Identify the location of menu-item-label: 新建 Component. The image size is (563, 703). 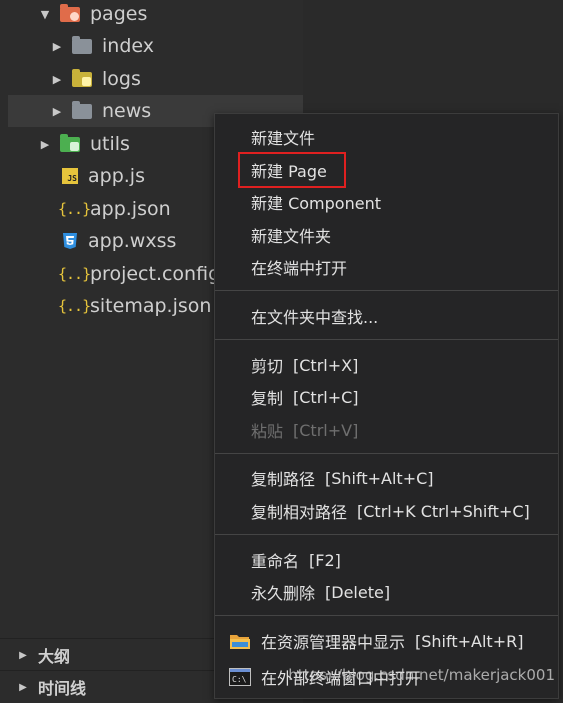
(316, 203).